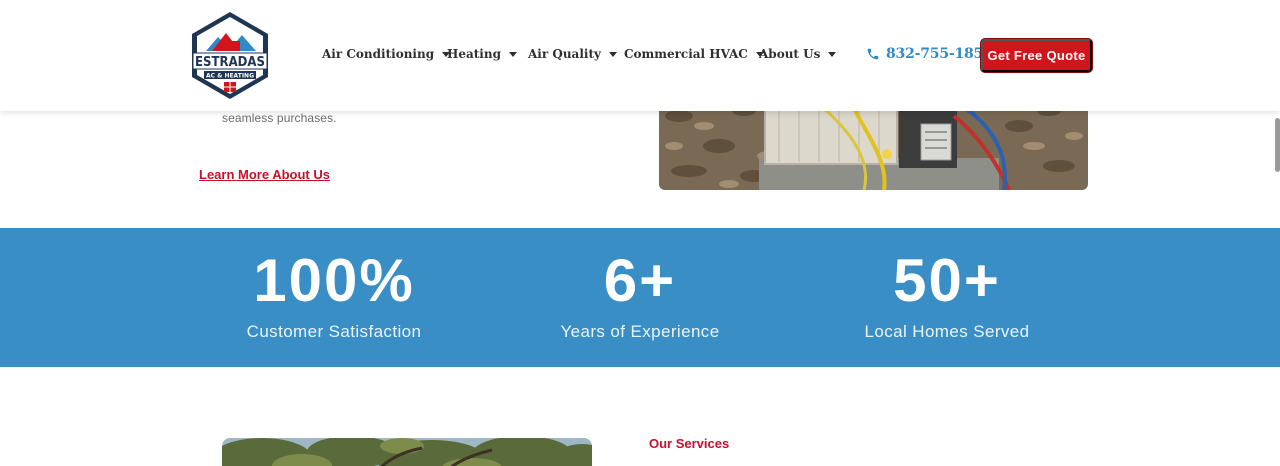 This screenshot has width=1280, height=466. Describe the element at coordinates (564, 54) in the screenshot. I see `nav-item-label: Air Quality` at that location.